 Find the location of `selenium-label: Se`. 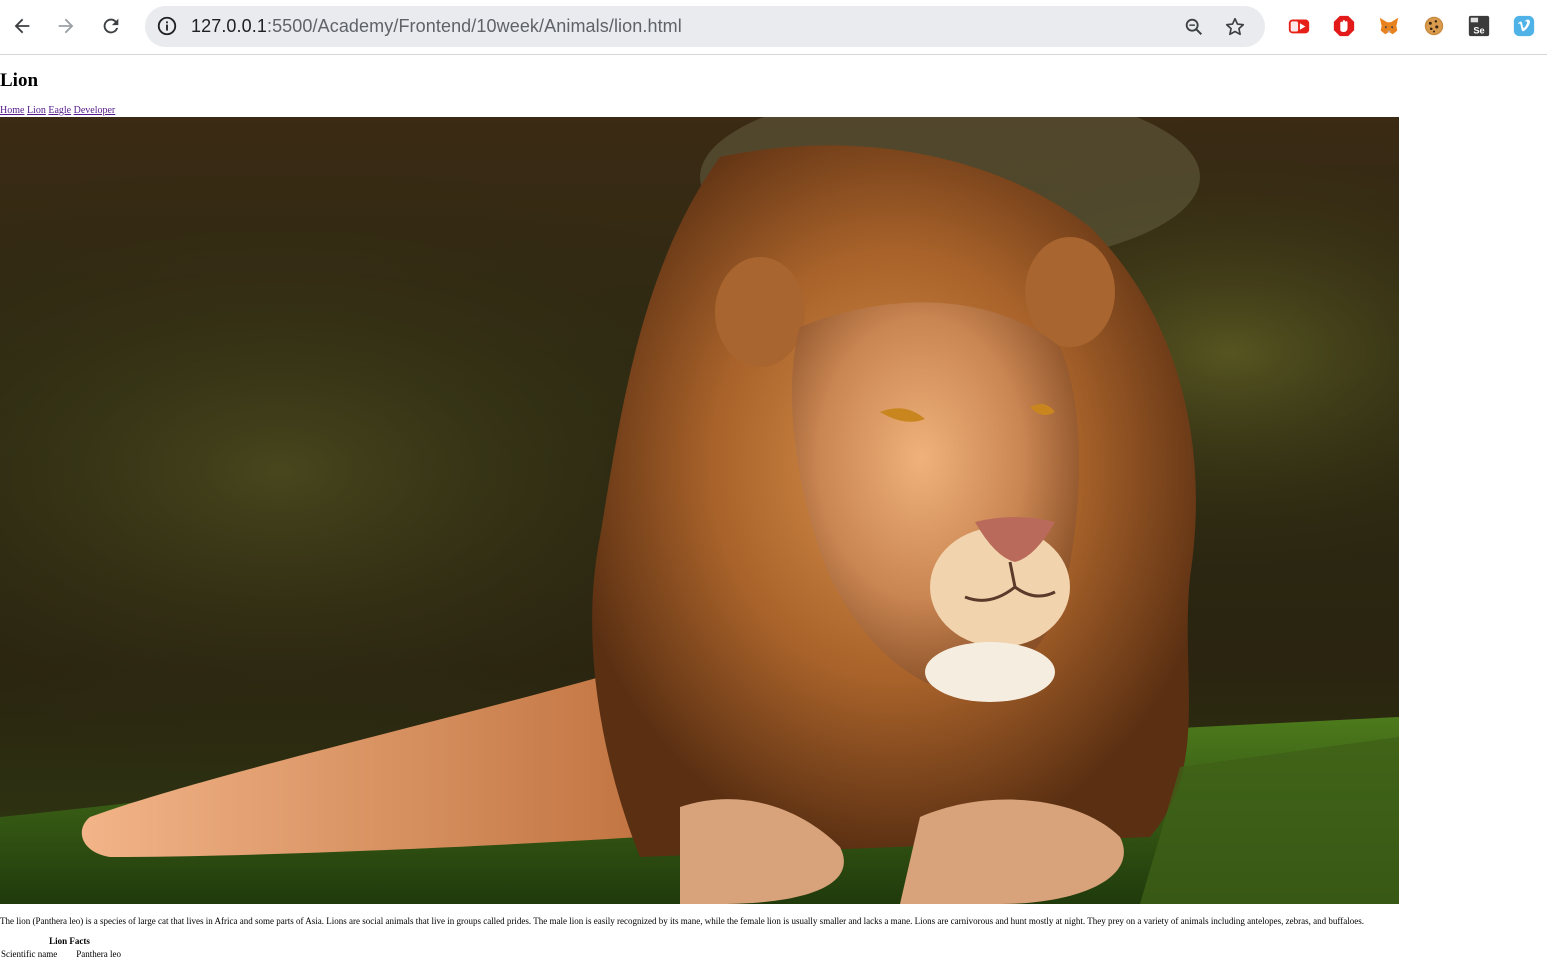

selenium-label: Se is located at coordinates (1478, 30).